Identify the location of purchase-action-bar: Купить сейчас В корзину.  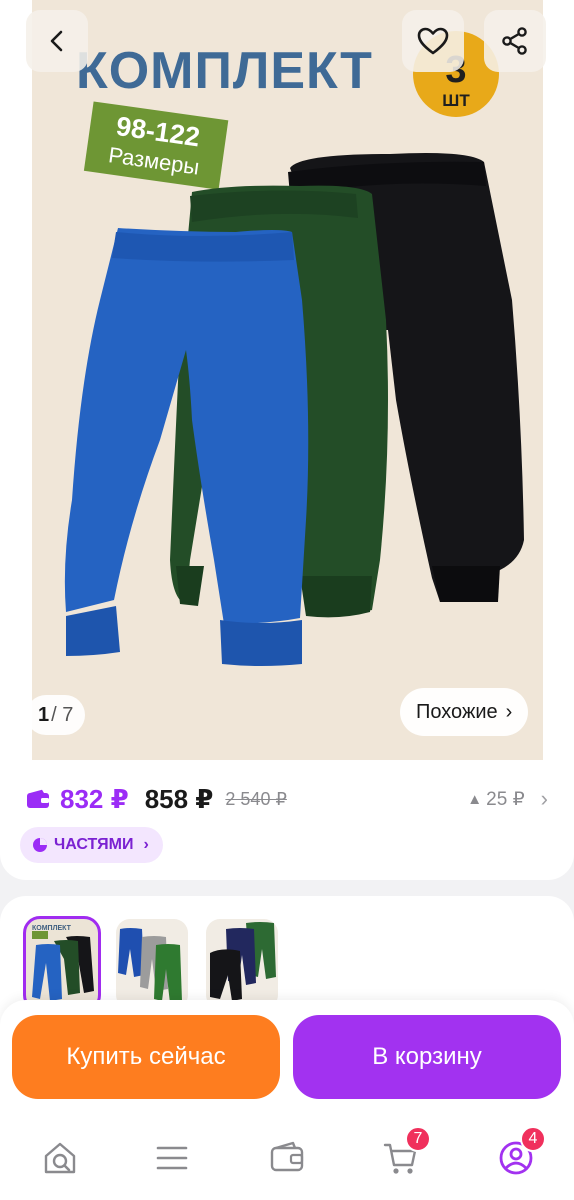
(287, 1056).